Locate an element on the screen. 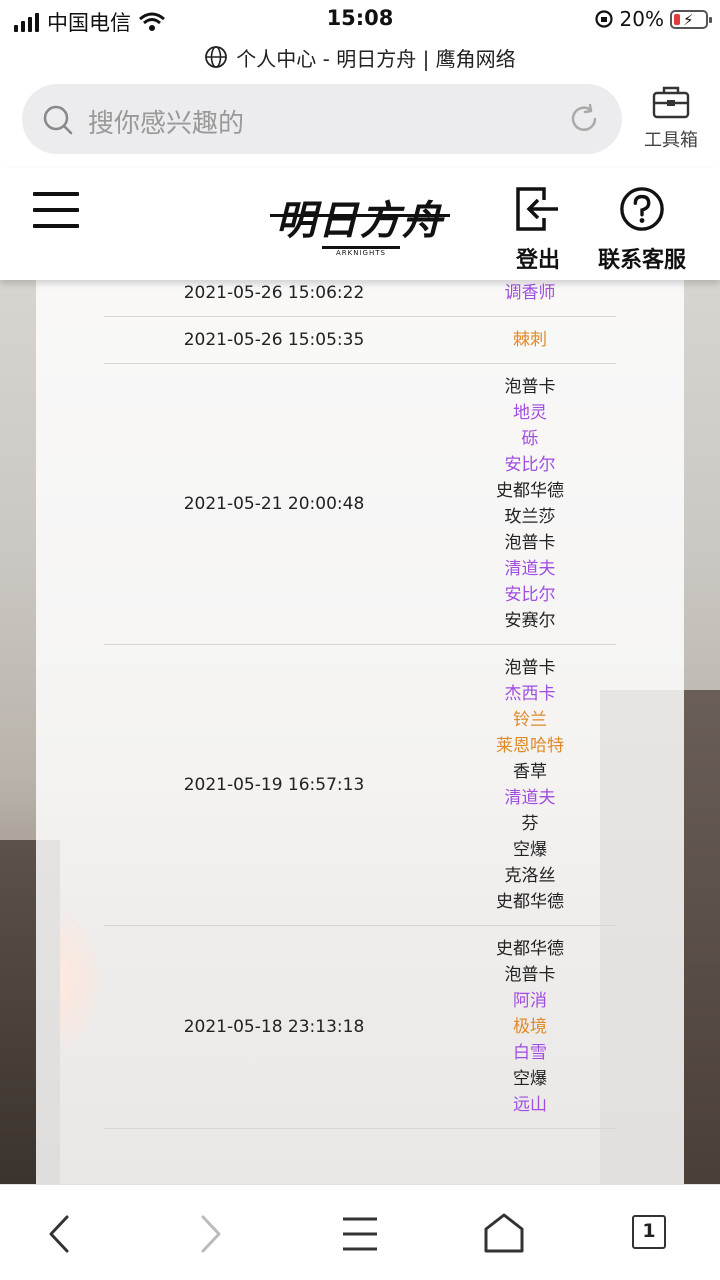 The image size is (720, 1280). toolbox-icon is located at coordinates (671, 102).